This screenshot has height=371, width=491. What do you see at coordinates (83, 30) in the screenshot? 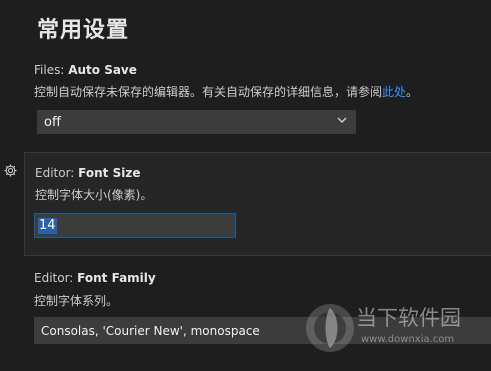
I see `page-title: 常用设置` at bounding box center [83, 30].